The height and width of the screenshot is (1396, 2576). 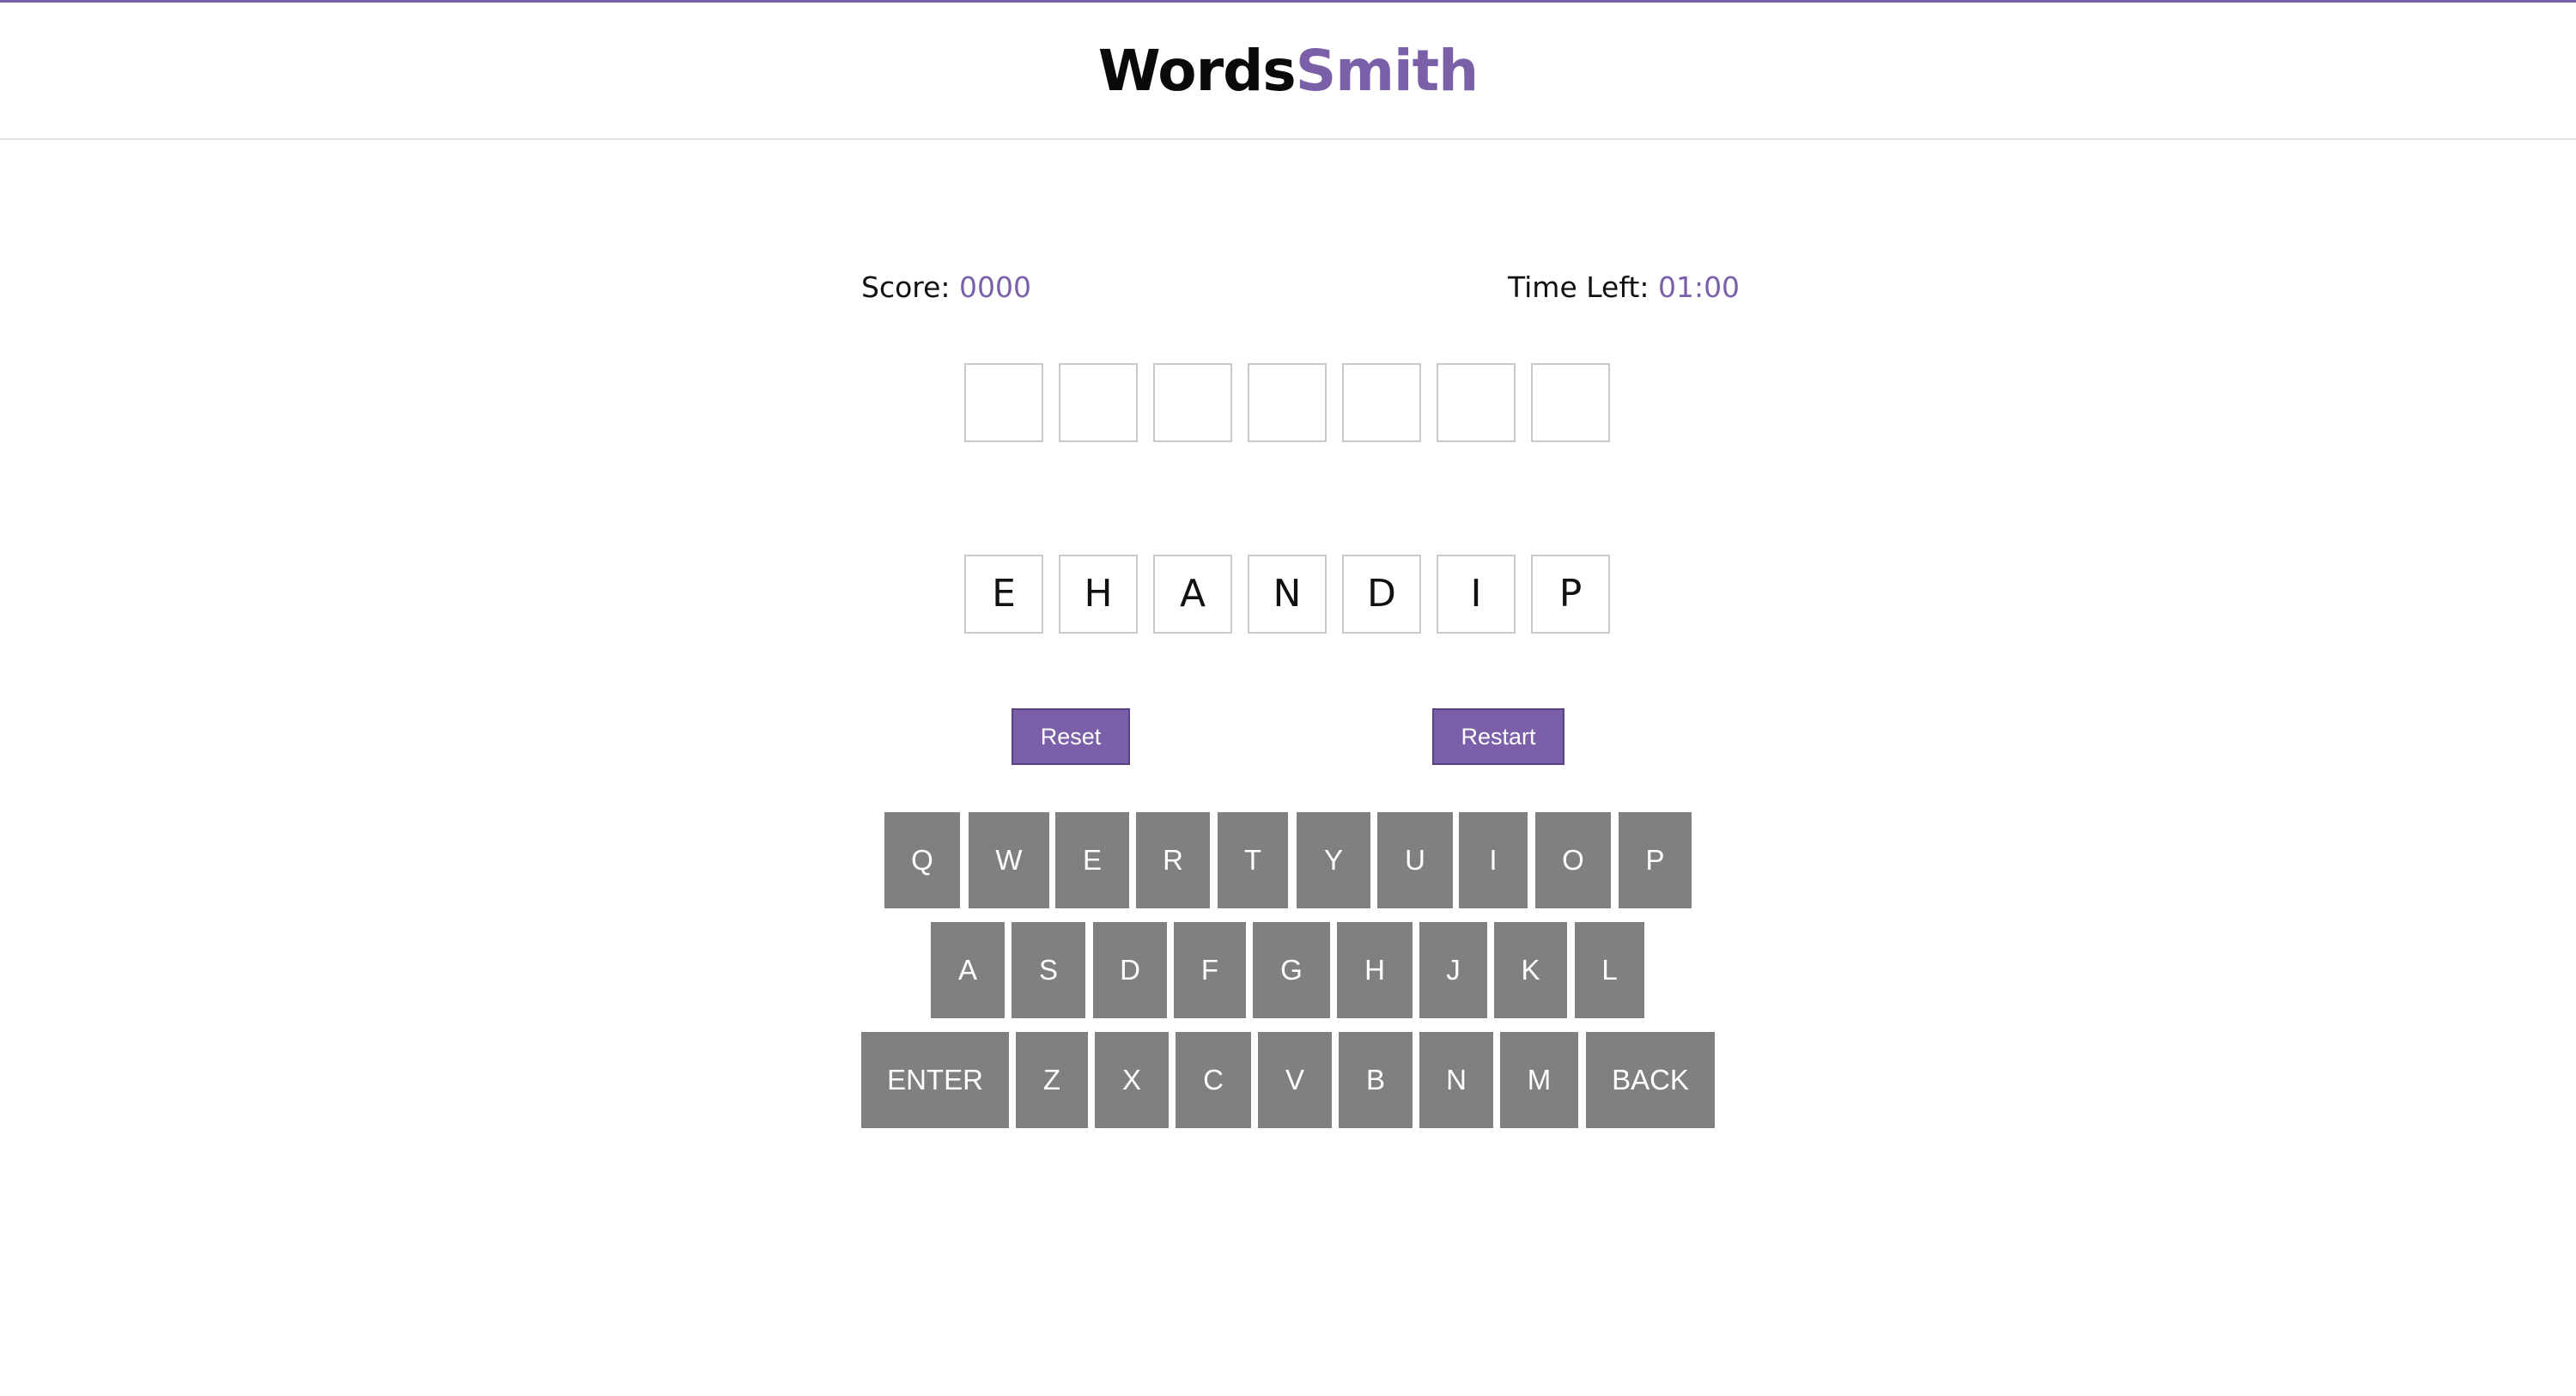 I want to click on letter-tile: D, so click(x=1382, y=594).